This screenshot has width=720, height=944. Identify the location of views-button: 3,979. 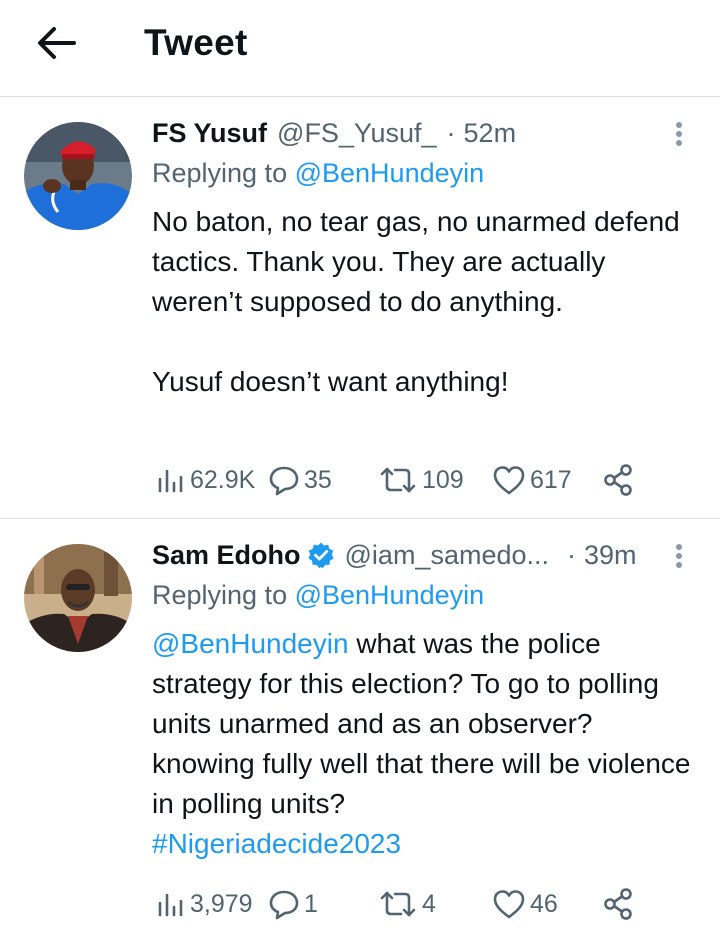
(204, 904).